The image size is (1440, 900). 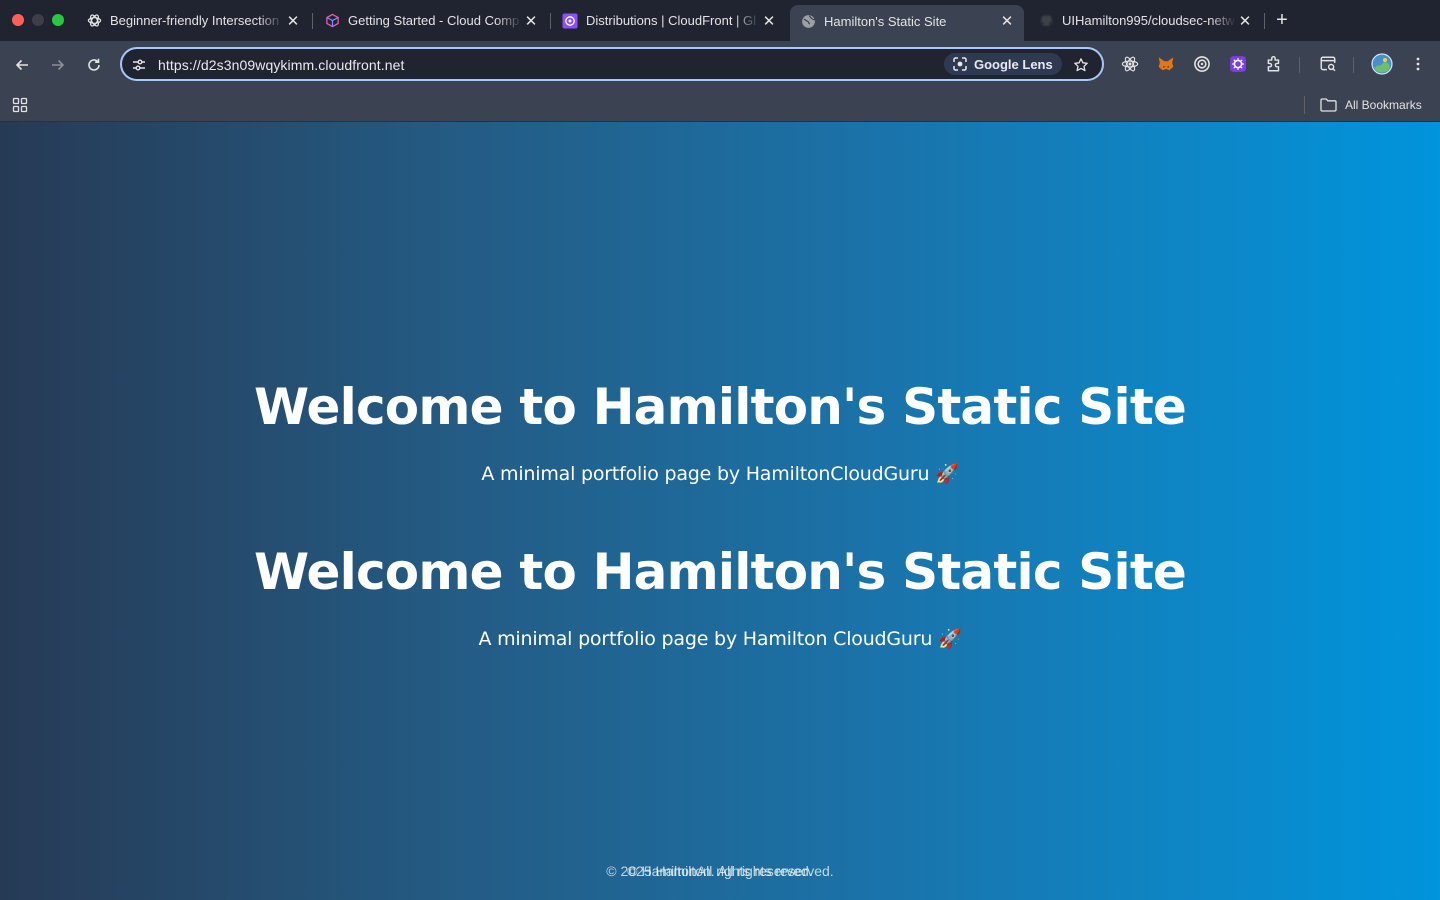 I want to click on tab-search-button, so click(x=1328, y=64).